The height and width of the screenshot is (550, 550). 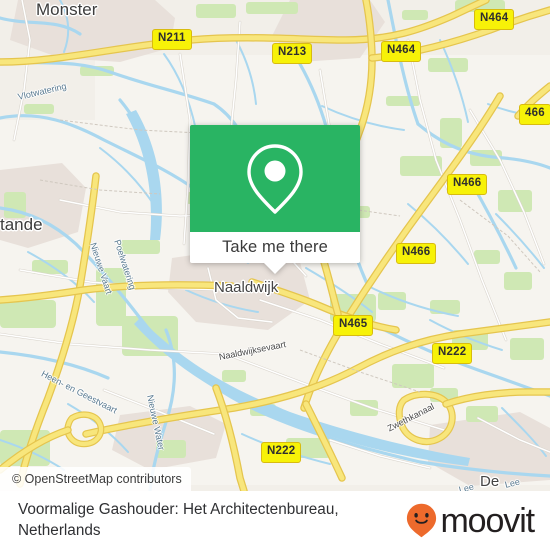 I want to click on location-pin-icon, so click(x=275, y=178).